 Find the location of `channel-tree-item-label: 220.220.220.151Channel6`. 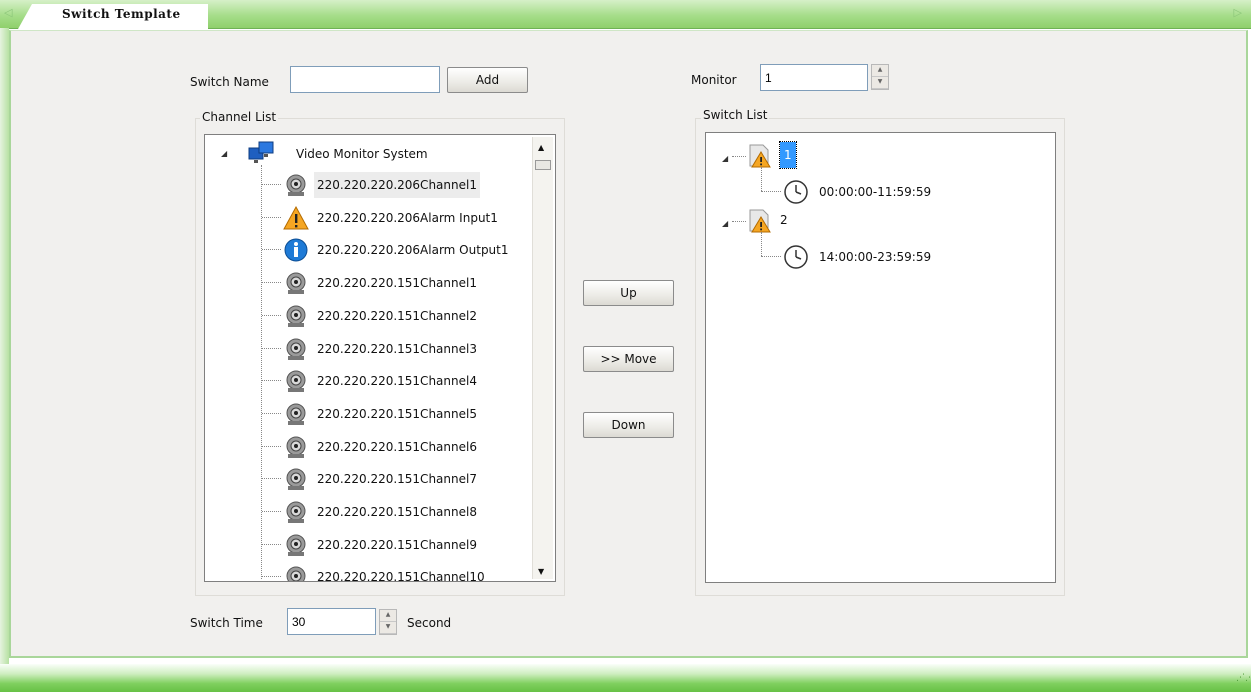

channel-tree-item-label: 220.220.220.151Channel6 is located at coordinates (397, 446).